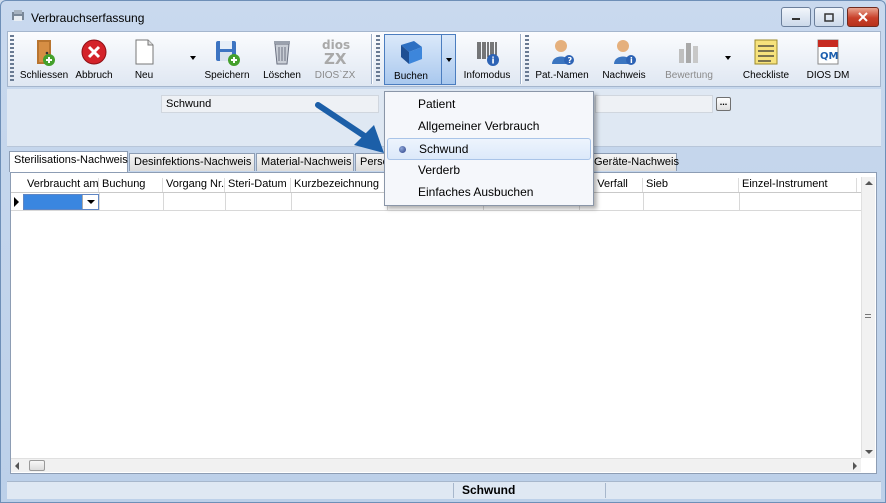  I want to click on scroll-up-icon, so click(869, 183).